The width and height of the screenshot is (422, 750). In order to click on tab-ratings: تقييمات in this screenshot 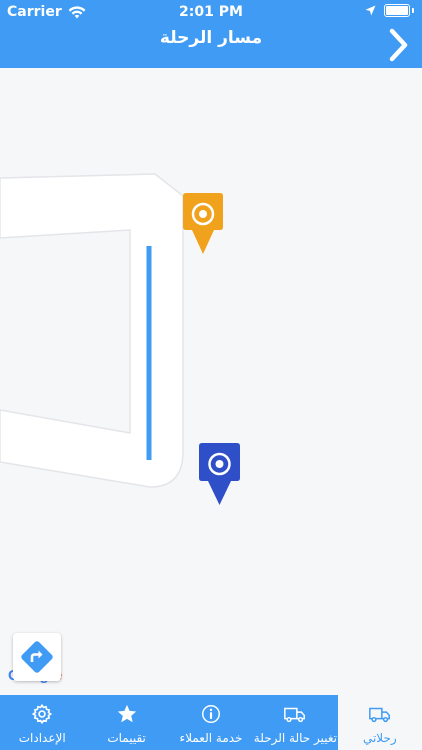, I will do `click(126, 722)`.